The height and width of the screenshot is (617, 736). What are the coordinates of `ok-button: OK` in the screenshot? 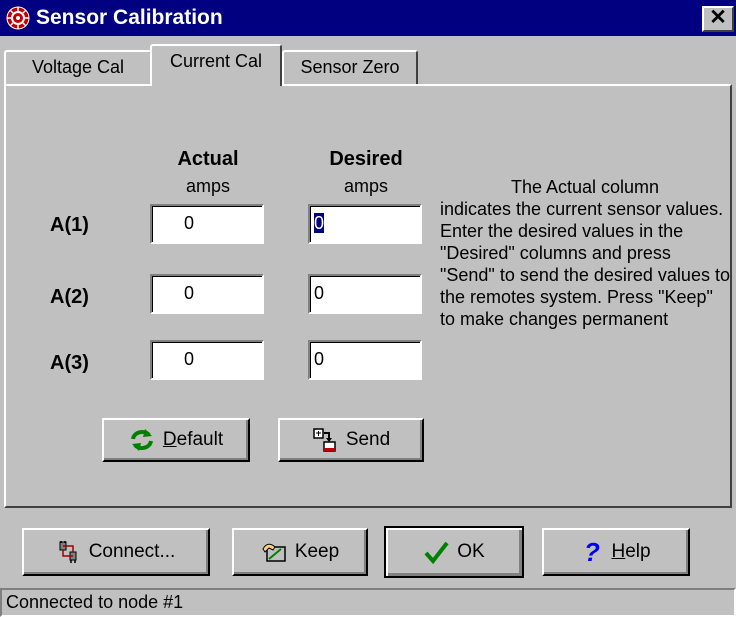 It's located at (454, 552).